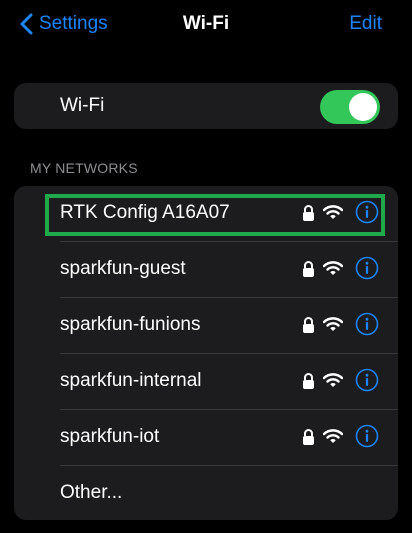 This screenshot has width=412, height=533. I want to click on network-row: sparkfun-guest, so click(206, 270).